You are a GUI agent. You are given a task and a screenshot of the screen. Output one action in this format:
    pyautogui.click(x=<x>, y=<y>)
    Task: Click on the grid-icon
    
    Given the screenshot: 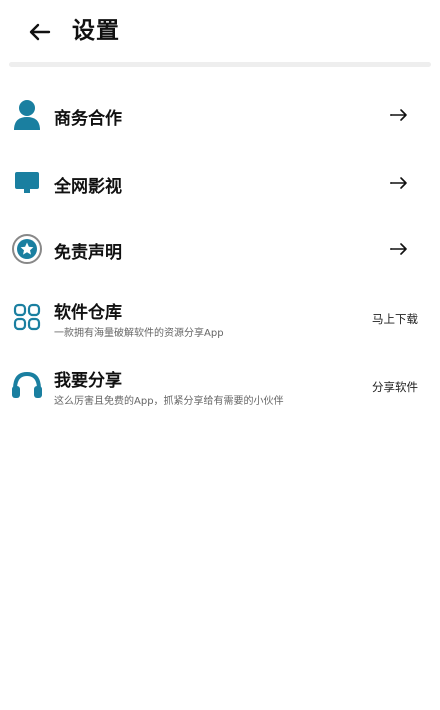 What is the action you would take?
    pyautogui.click(x=27, y=317)
    